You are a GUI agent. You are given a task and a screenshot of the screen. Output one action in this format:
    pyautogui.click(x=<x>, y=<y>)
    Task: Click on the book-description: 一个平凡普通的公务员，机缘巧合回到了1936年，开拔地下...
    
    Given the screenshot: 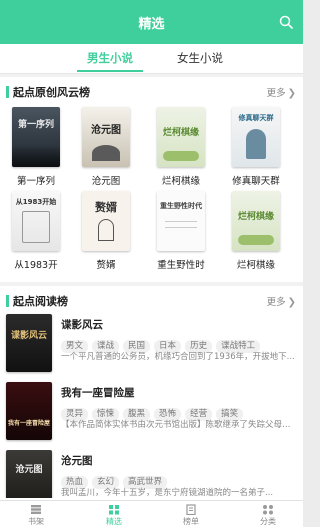 What is the action you would take?
    pyautogui.click(x=178, y=357)
    